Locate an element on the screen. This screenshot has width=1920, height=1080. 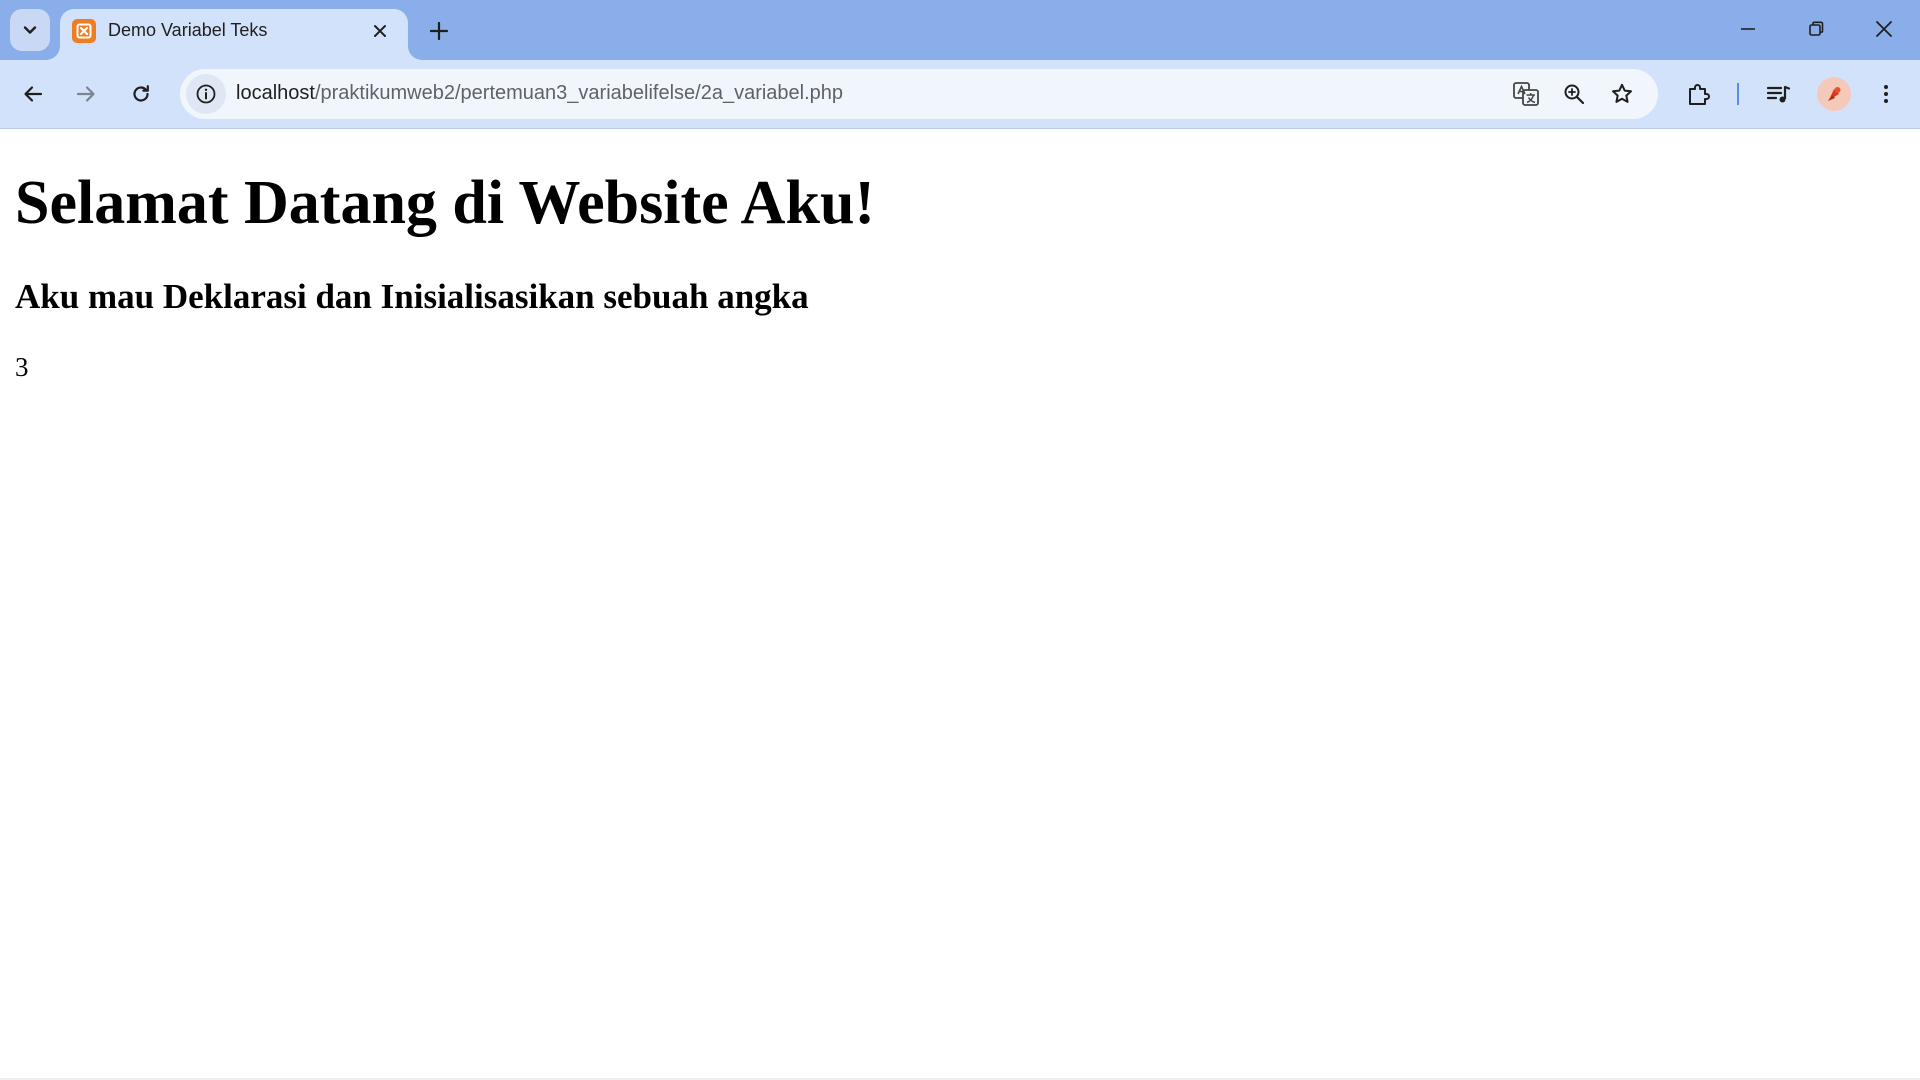
info-icon is located at coordinates (206, 94).